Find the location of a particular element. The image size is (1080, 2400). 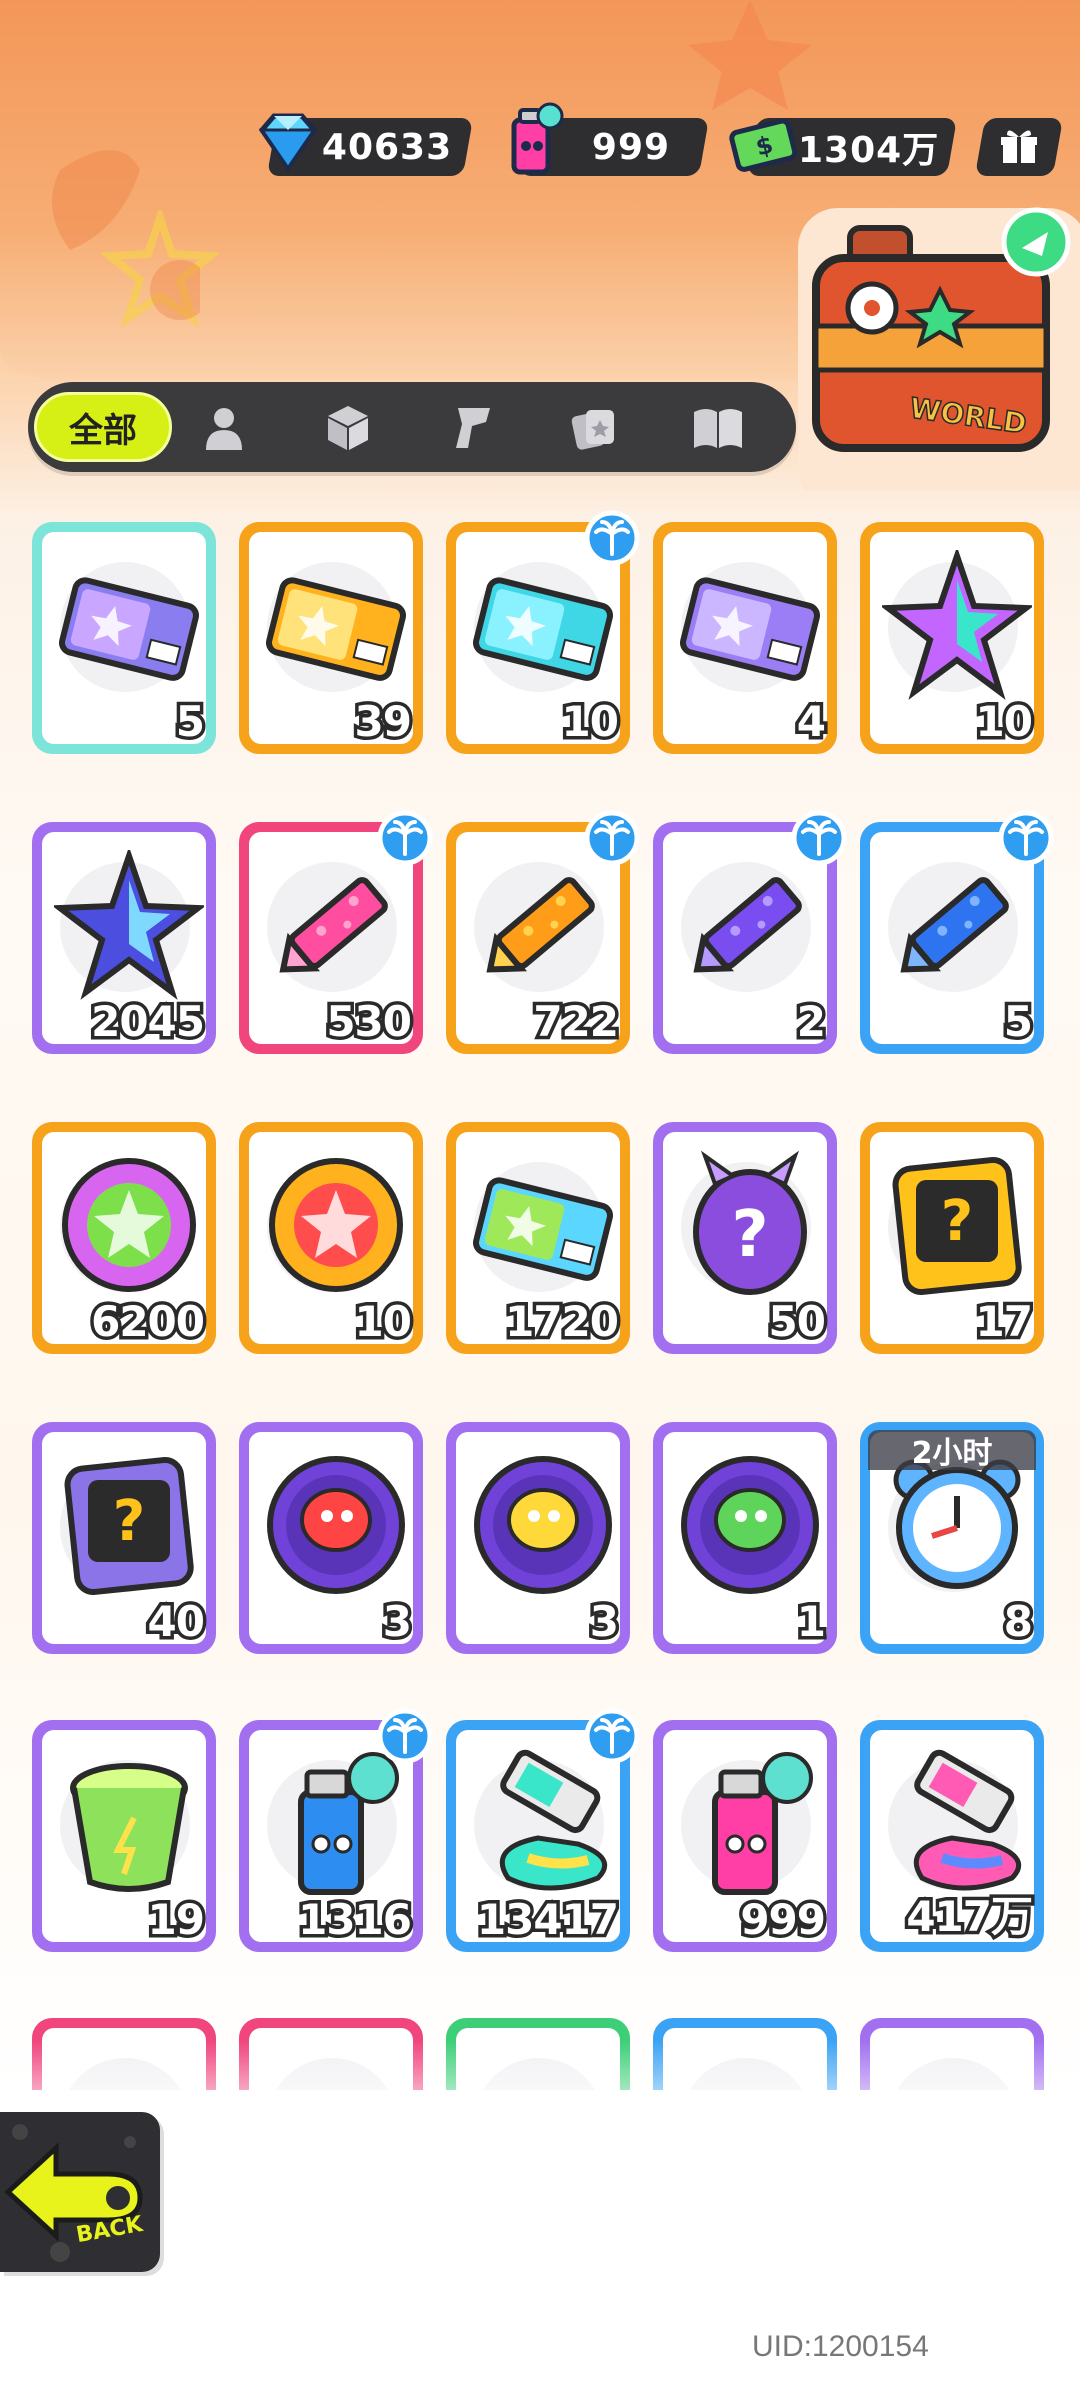

paint-tube-icon is located at coordinates (553, 1820).